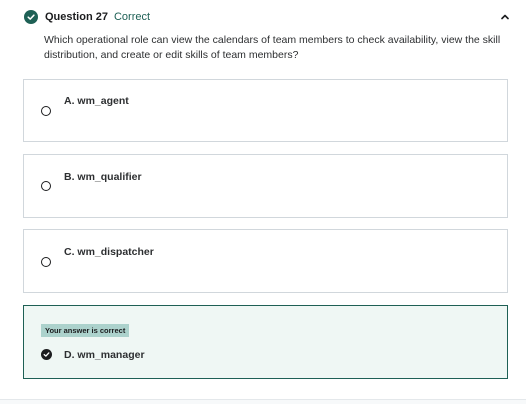  I want to click on option-label: B. wm_qualifier, so click(103, 177).